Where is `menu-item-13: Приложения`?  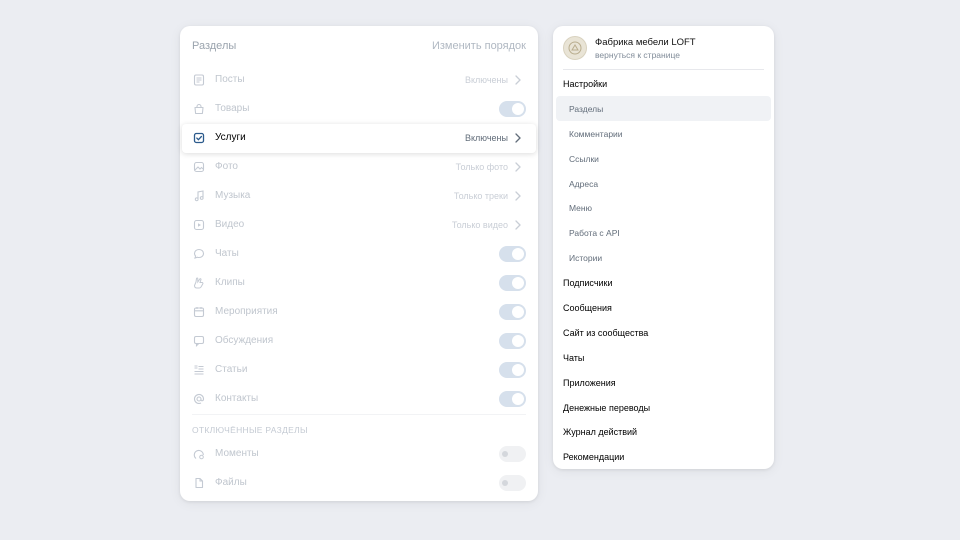 menu-item-13: Приложения is located at coordinates (663, 382).